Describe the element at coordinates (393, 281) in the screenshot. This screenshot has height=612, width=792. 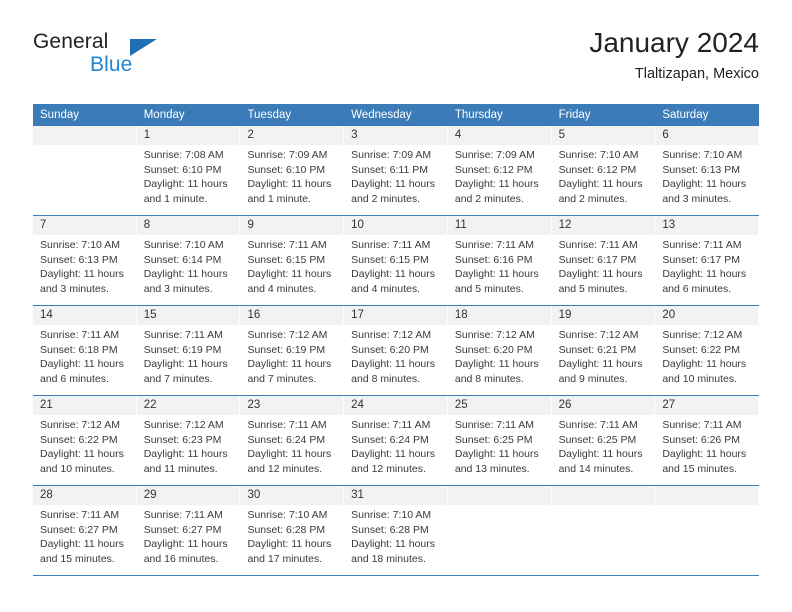
I see `daylight-text: Daylight: 11 hours and 4 minutes.` at that location.